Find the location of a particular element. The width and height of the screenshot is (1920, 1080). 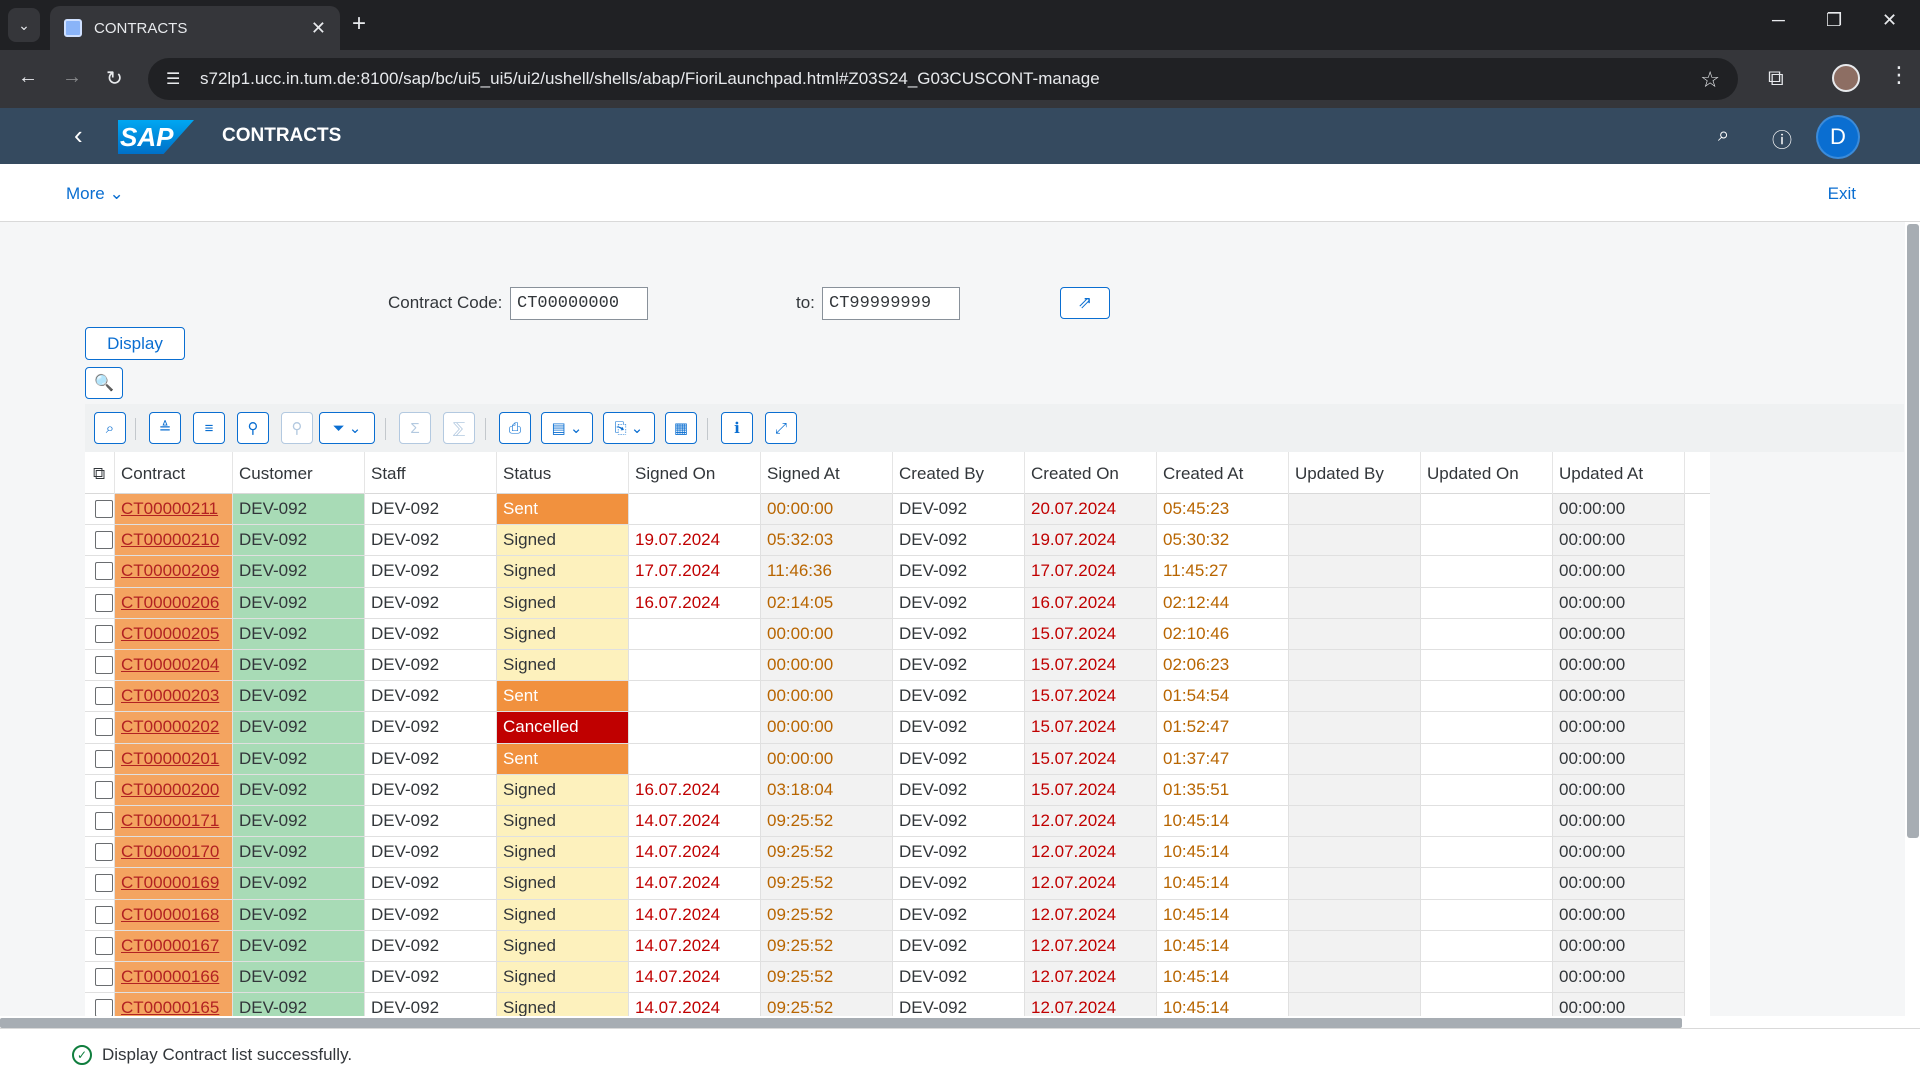

contract-code-from-input is located at coordinates (579, 303).